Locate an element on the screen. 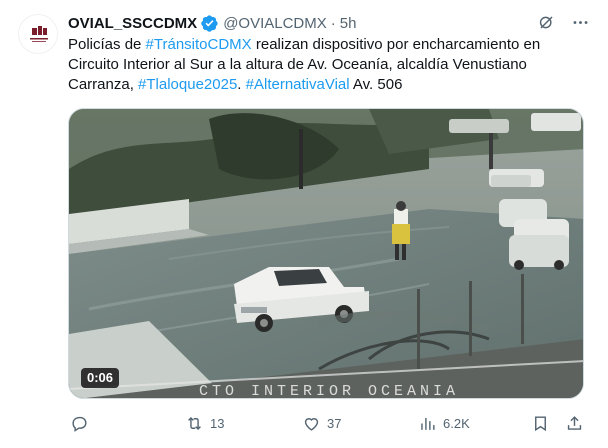 Image resolution: width=608 pixels, height=448 pixels. ssc-logo-icon is located at coordinates (38, 34).